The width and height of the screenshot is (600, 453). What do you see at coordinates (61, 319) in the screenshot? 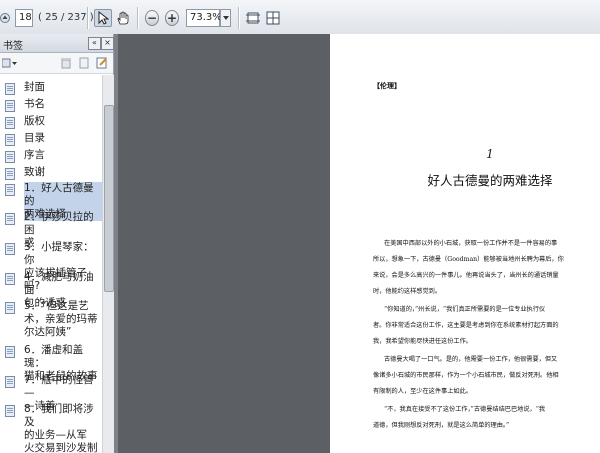
I see `bookmark-label: 5．“但这是艺 术，亲爱的玛蒂 尔达阿姨”` at bounding box center [61, 319].